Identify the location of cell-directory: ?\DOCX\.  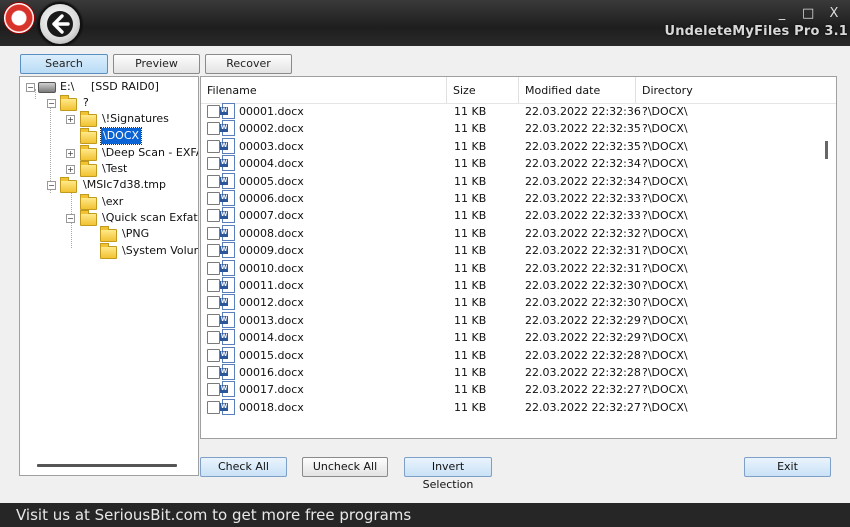
(665, 111).